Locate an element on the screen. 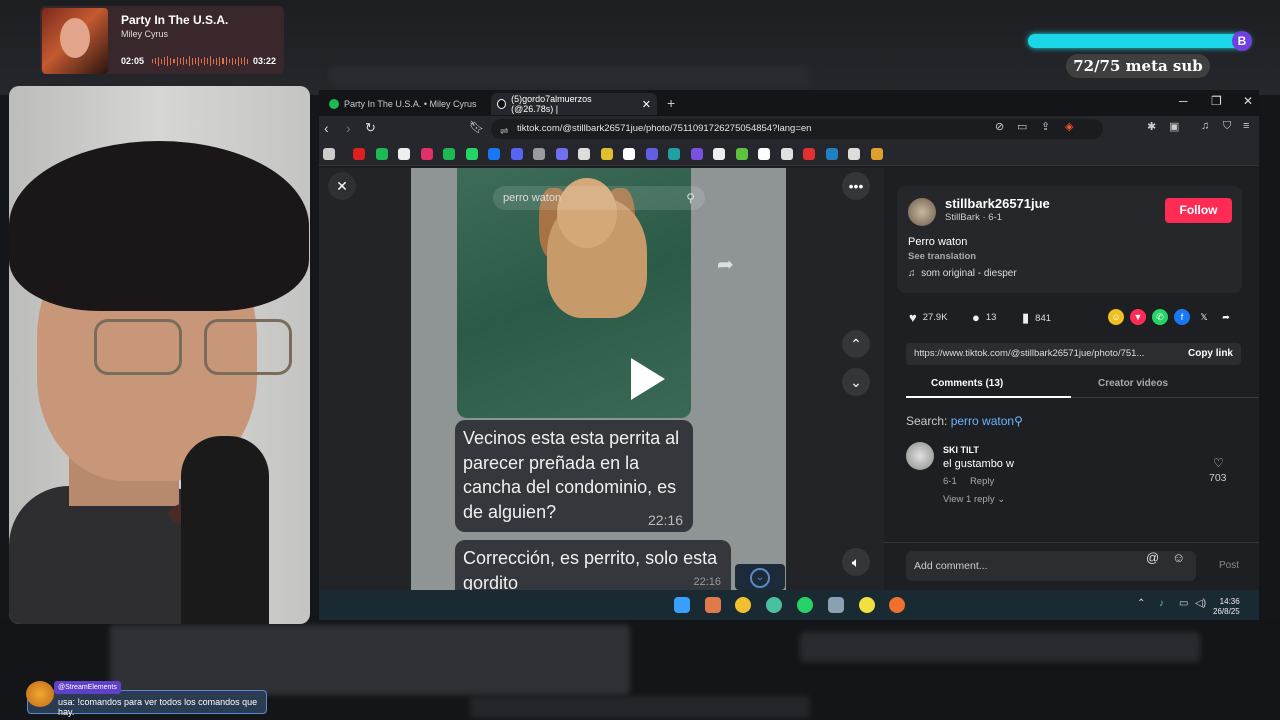 The width and height of the screenshot is (1280, 720). author-avatar is located at coordinates (922, 212).